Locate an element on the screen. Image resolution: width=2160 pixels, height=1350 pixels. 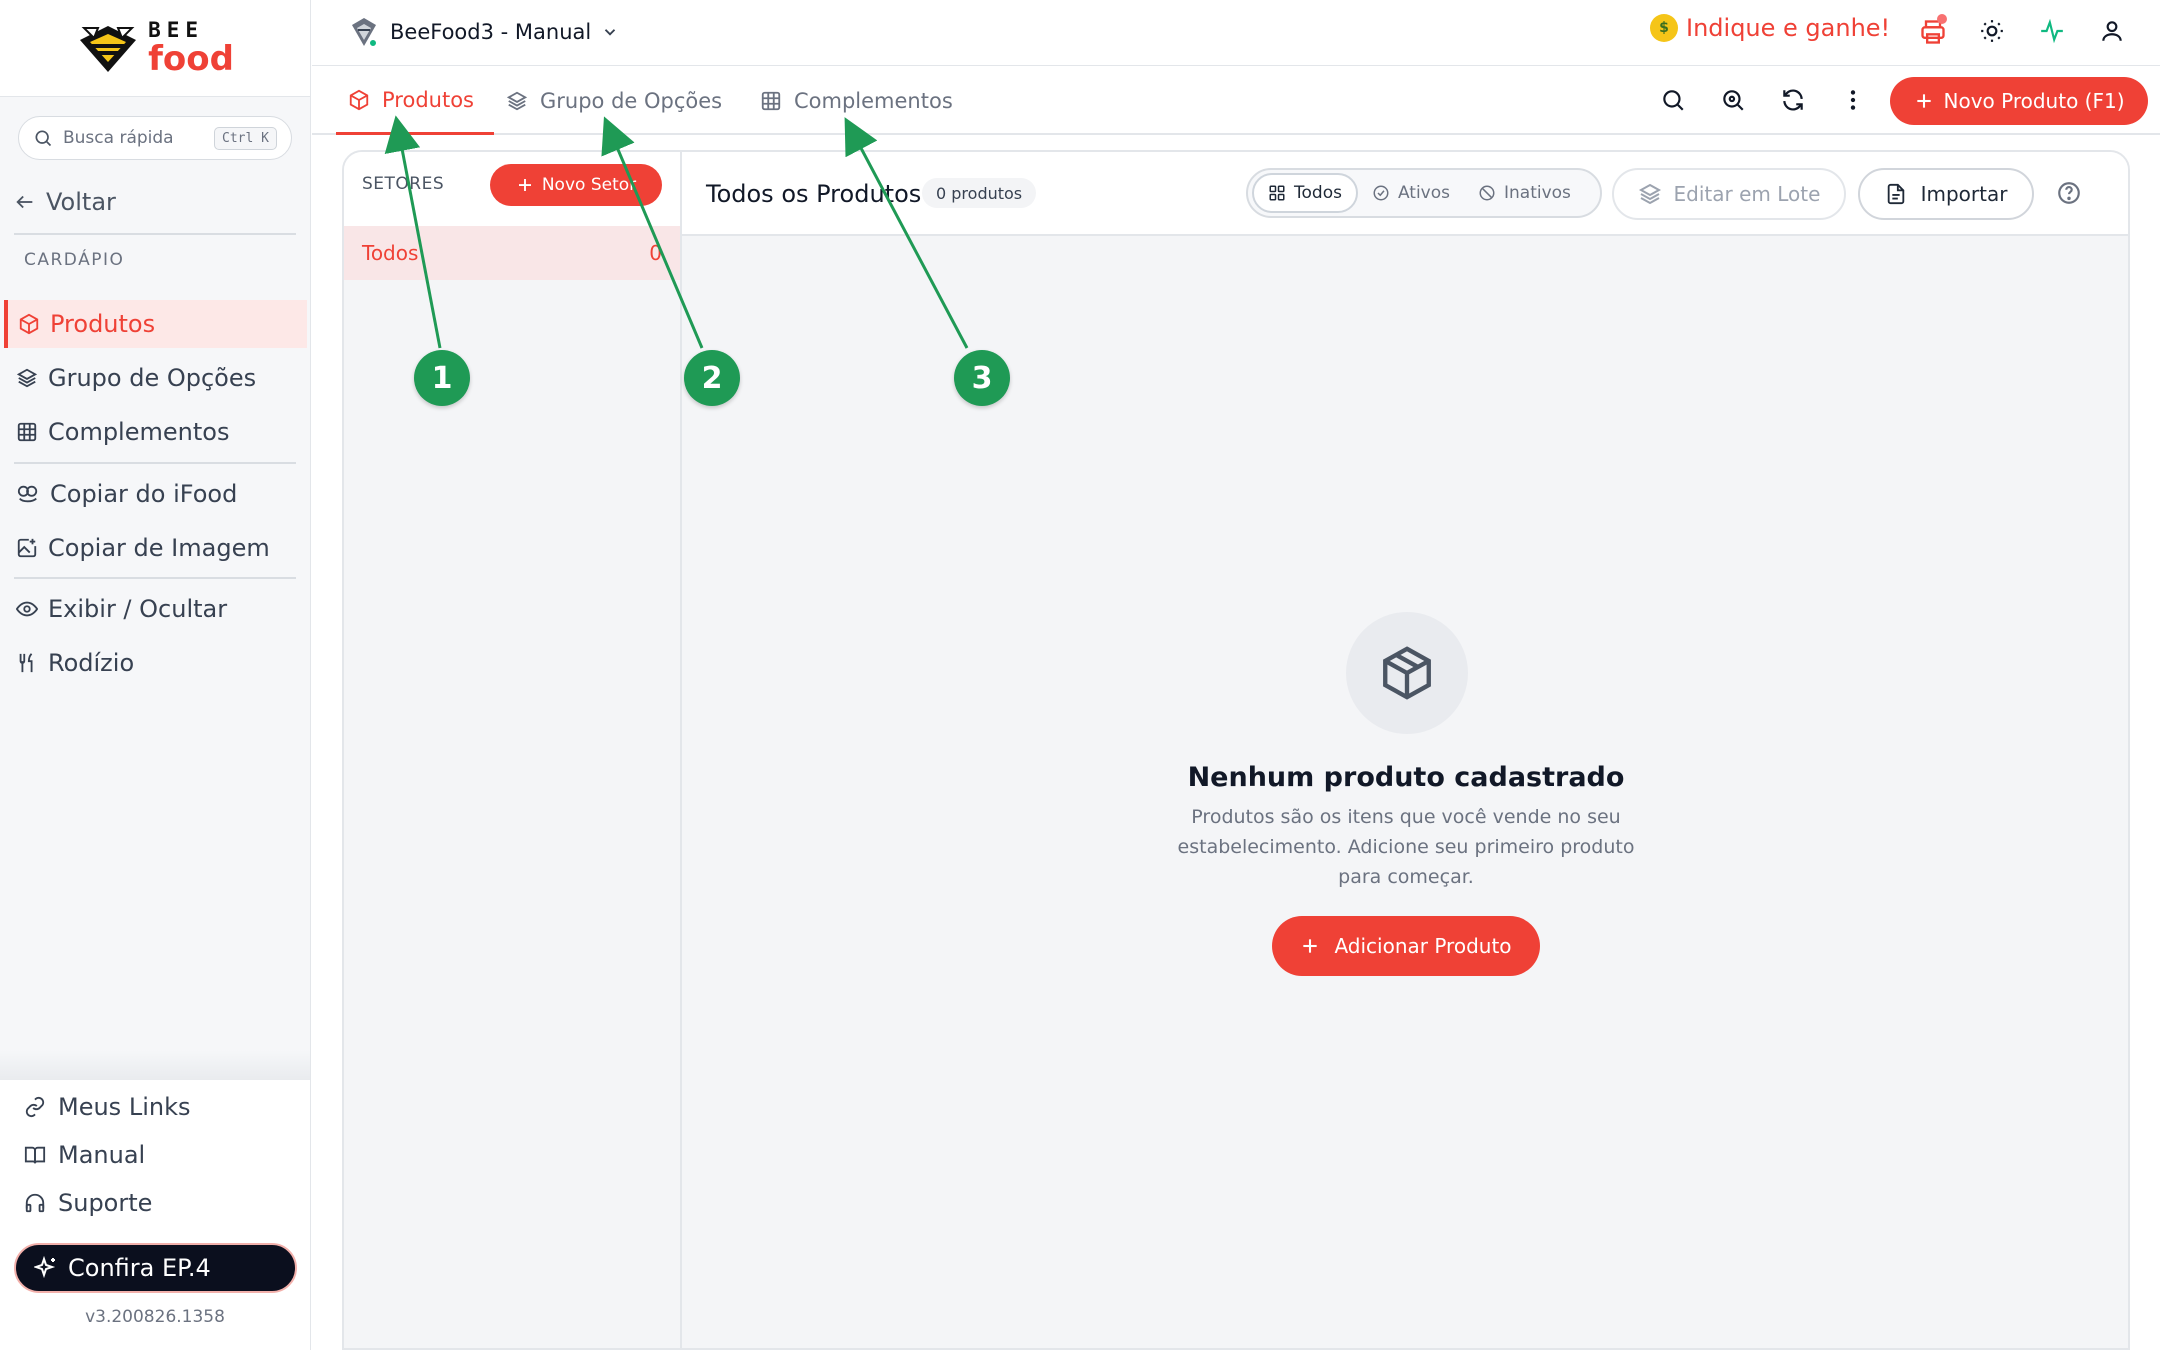
notification-dot is located at coordinates (1942, 19).